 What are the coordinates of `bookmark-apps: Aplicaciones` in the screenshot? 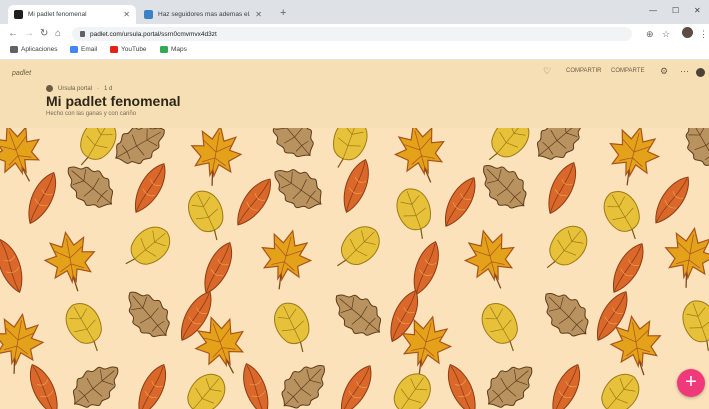 It's located at (34, 49).